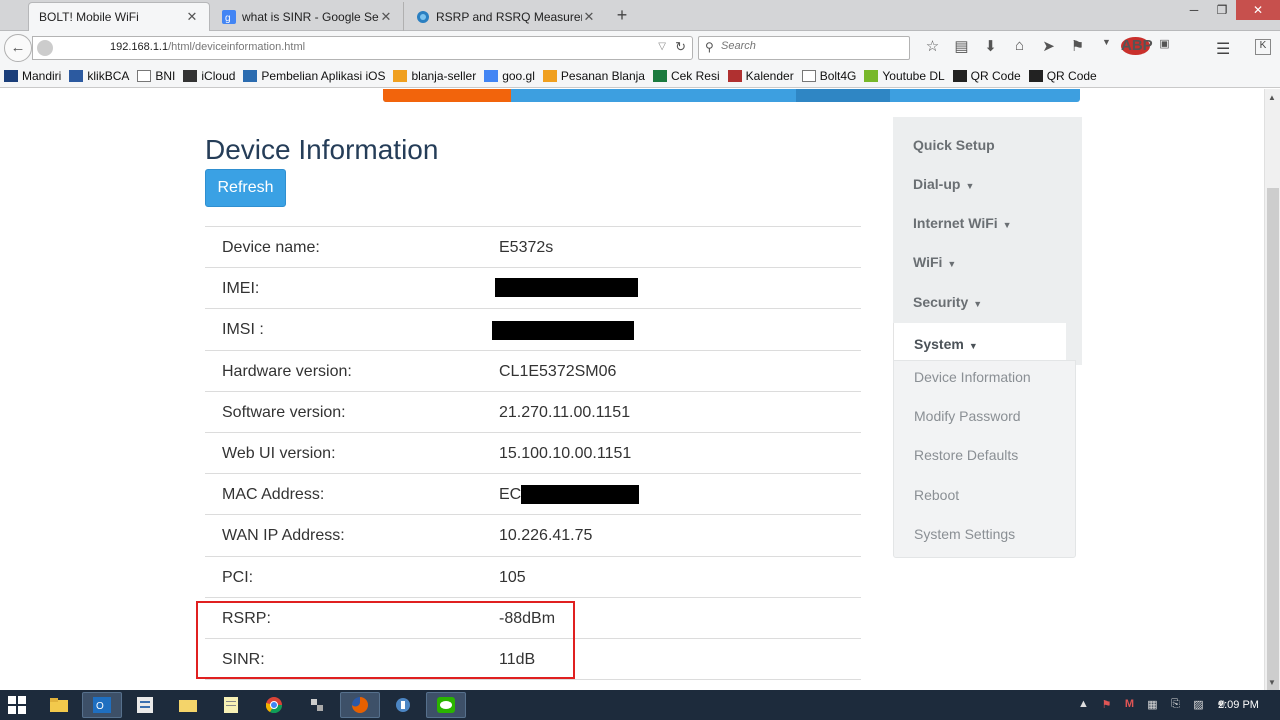 Image resolution: width=1280 pixels, height=720 pixels. Describe the element at coordinates (549, 75) in the screenshot. I see `check-icon` at that location.